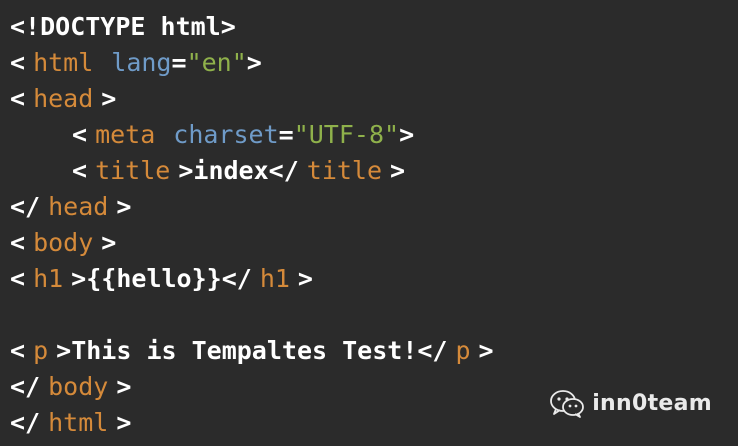 The height and width of the screenshot is (446, 738). Describe the element at coordinates (154, 278) in the screenshot. I see `h1-template-expression: {{hello}}` at that location.